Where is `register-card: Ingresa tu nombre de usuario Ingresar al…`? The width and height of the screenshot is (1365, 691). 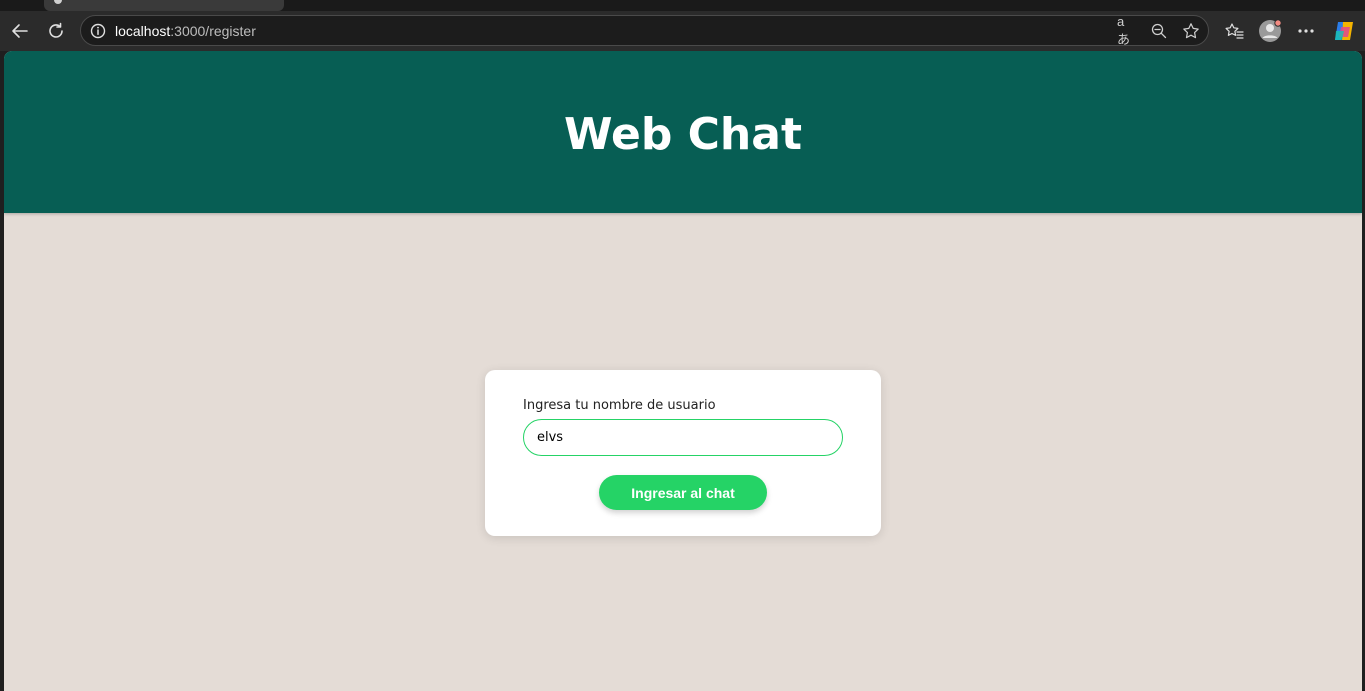
register-card: Ingresa tu nombre de usuario Ingresar al… is located at coordinates (683, 453).